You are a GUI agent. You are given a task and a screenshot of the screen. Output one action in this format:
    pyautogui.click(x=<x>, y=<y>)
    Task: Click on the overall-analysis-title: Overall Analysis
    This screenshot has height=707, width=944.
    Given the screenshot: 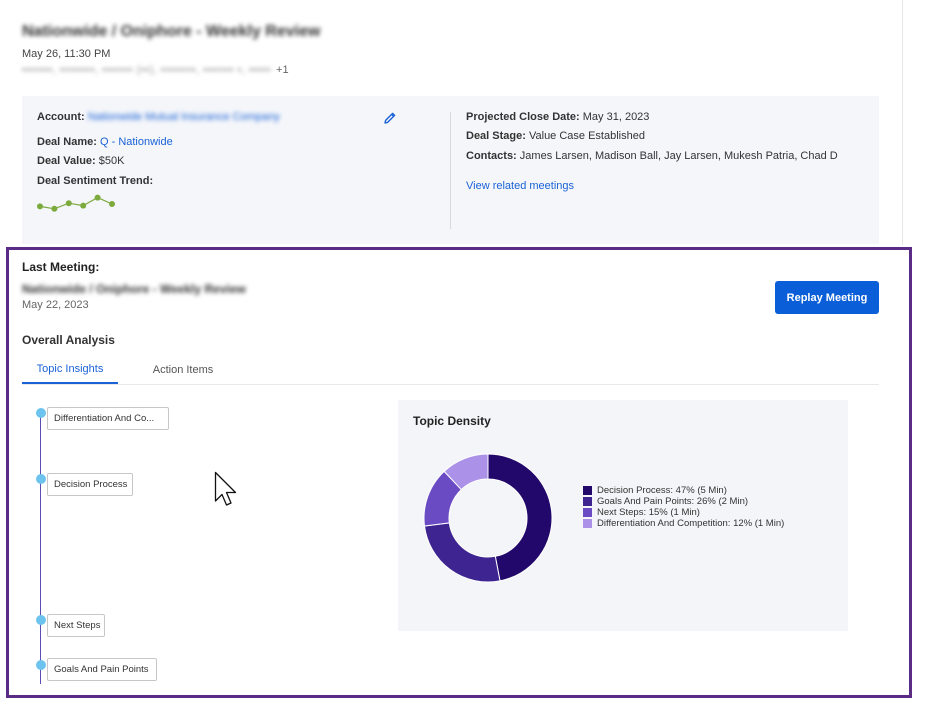 What is the action you would take?
    pyautogui.click(x=68, y=340)
    